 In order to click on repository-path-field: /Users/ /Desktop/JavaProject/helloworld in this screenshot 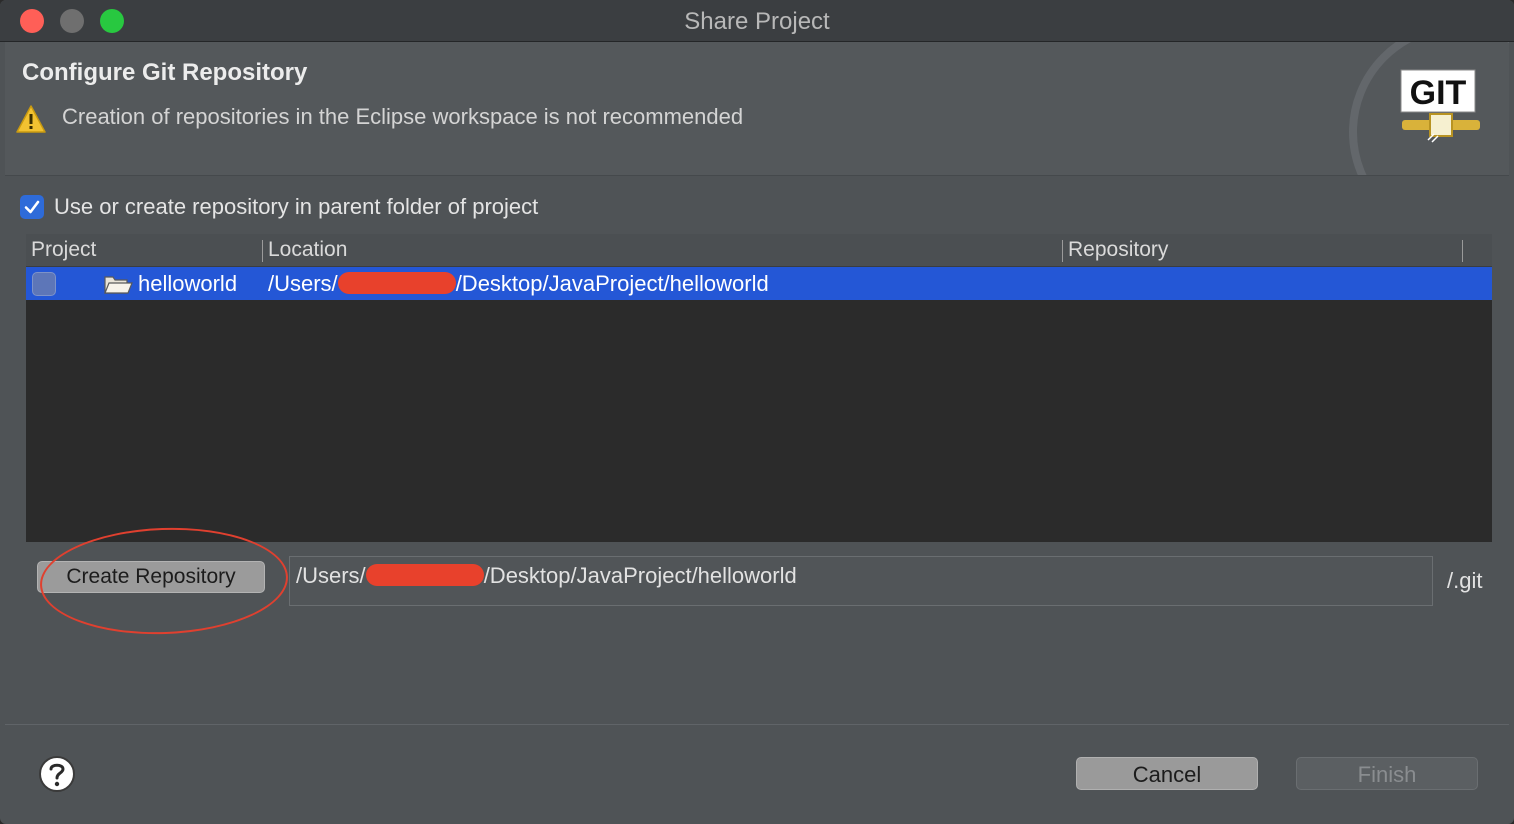, I will do `click(861, 581)`.